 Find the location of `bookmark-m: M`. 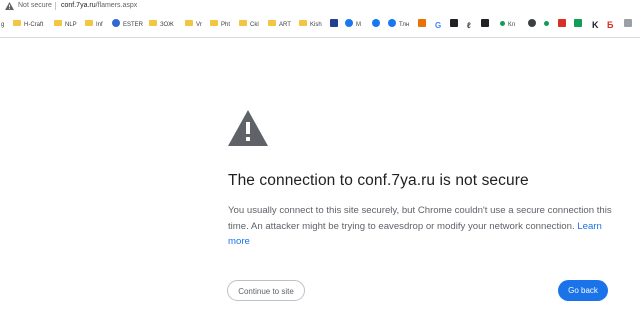

bookmark-m: M is located at coordinates (353, 25).